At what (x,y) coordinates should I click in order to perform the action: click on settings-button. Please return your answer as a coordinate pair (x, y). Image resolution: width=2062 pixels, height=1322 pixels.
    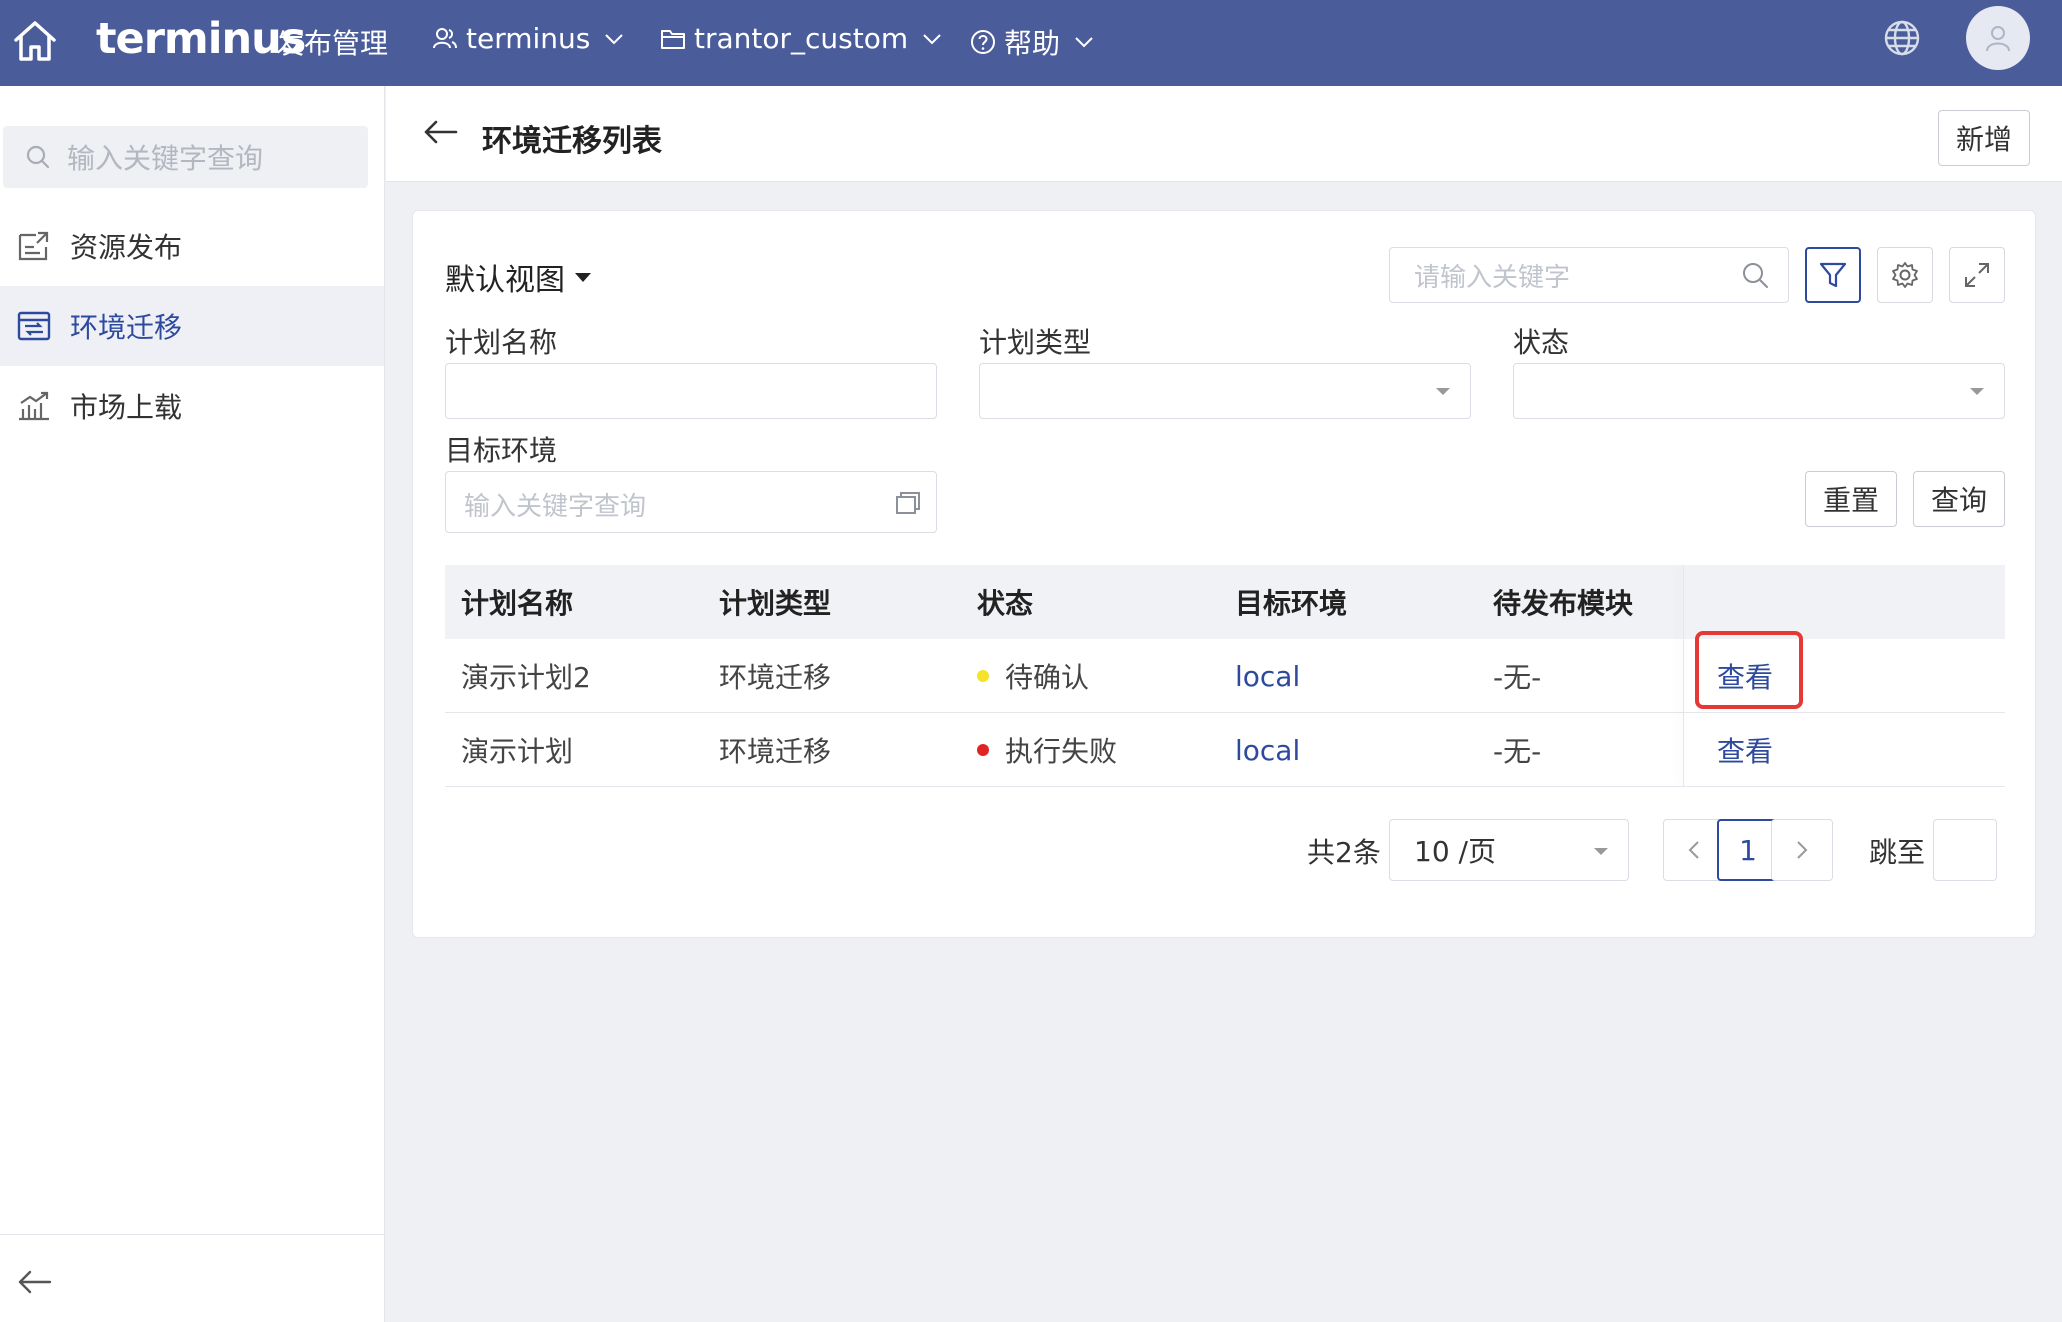
    Looking at the image, I should click on (1905, 275).